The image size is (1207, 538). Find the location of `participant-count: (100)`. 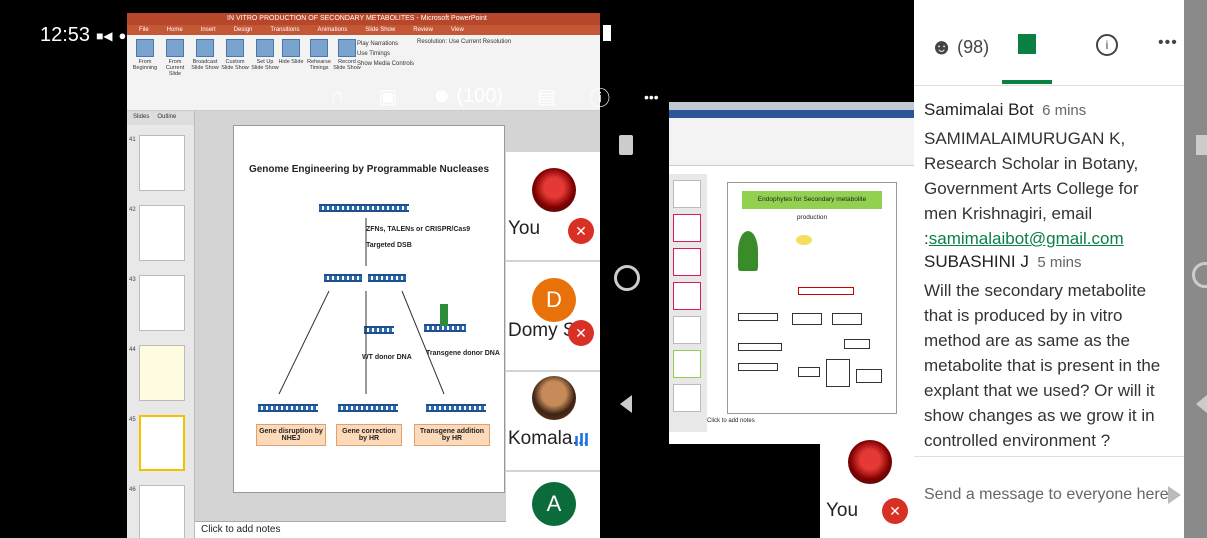

participant-count: (100) is located at coordinates (480, 96).